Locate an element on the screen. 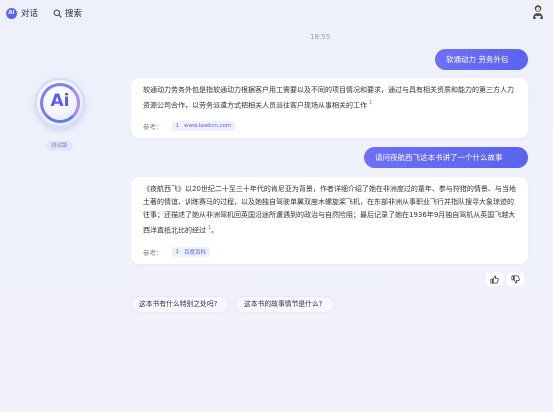 The image size is (553, 412). reference-row: 参考： 1 www.lawkcn.com is located at coordinates (189, 126).